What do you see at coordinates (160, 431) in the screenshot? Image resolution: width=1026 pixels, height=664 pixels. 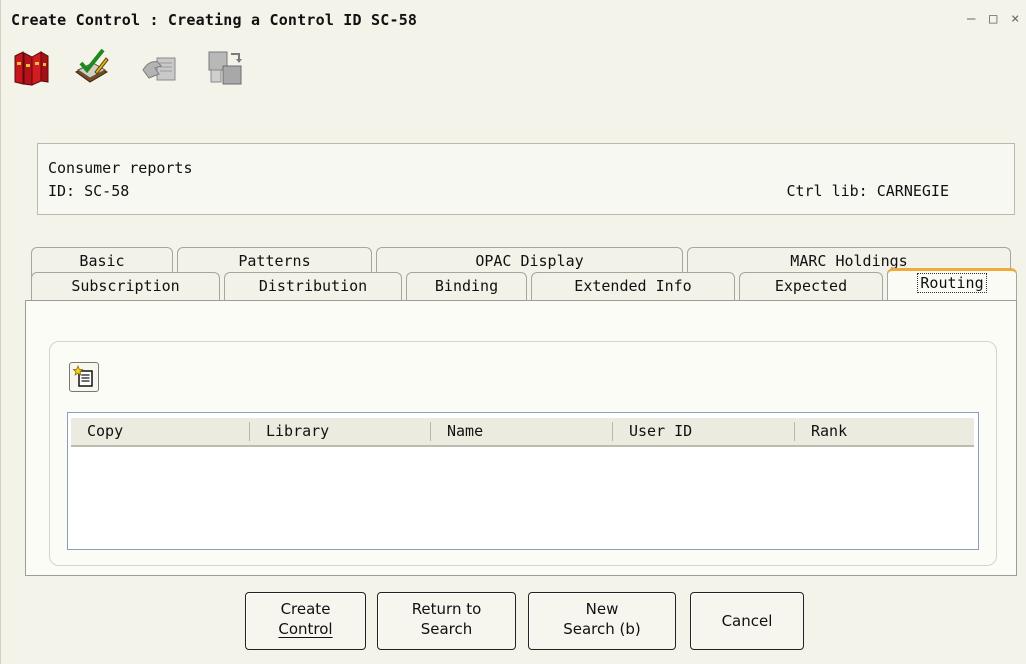 I see `column-copy: Copy` at bounding box center [160, 431].